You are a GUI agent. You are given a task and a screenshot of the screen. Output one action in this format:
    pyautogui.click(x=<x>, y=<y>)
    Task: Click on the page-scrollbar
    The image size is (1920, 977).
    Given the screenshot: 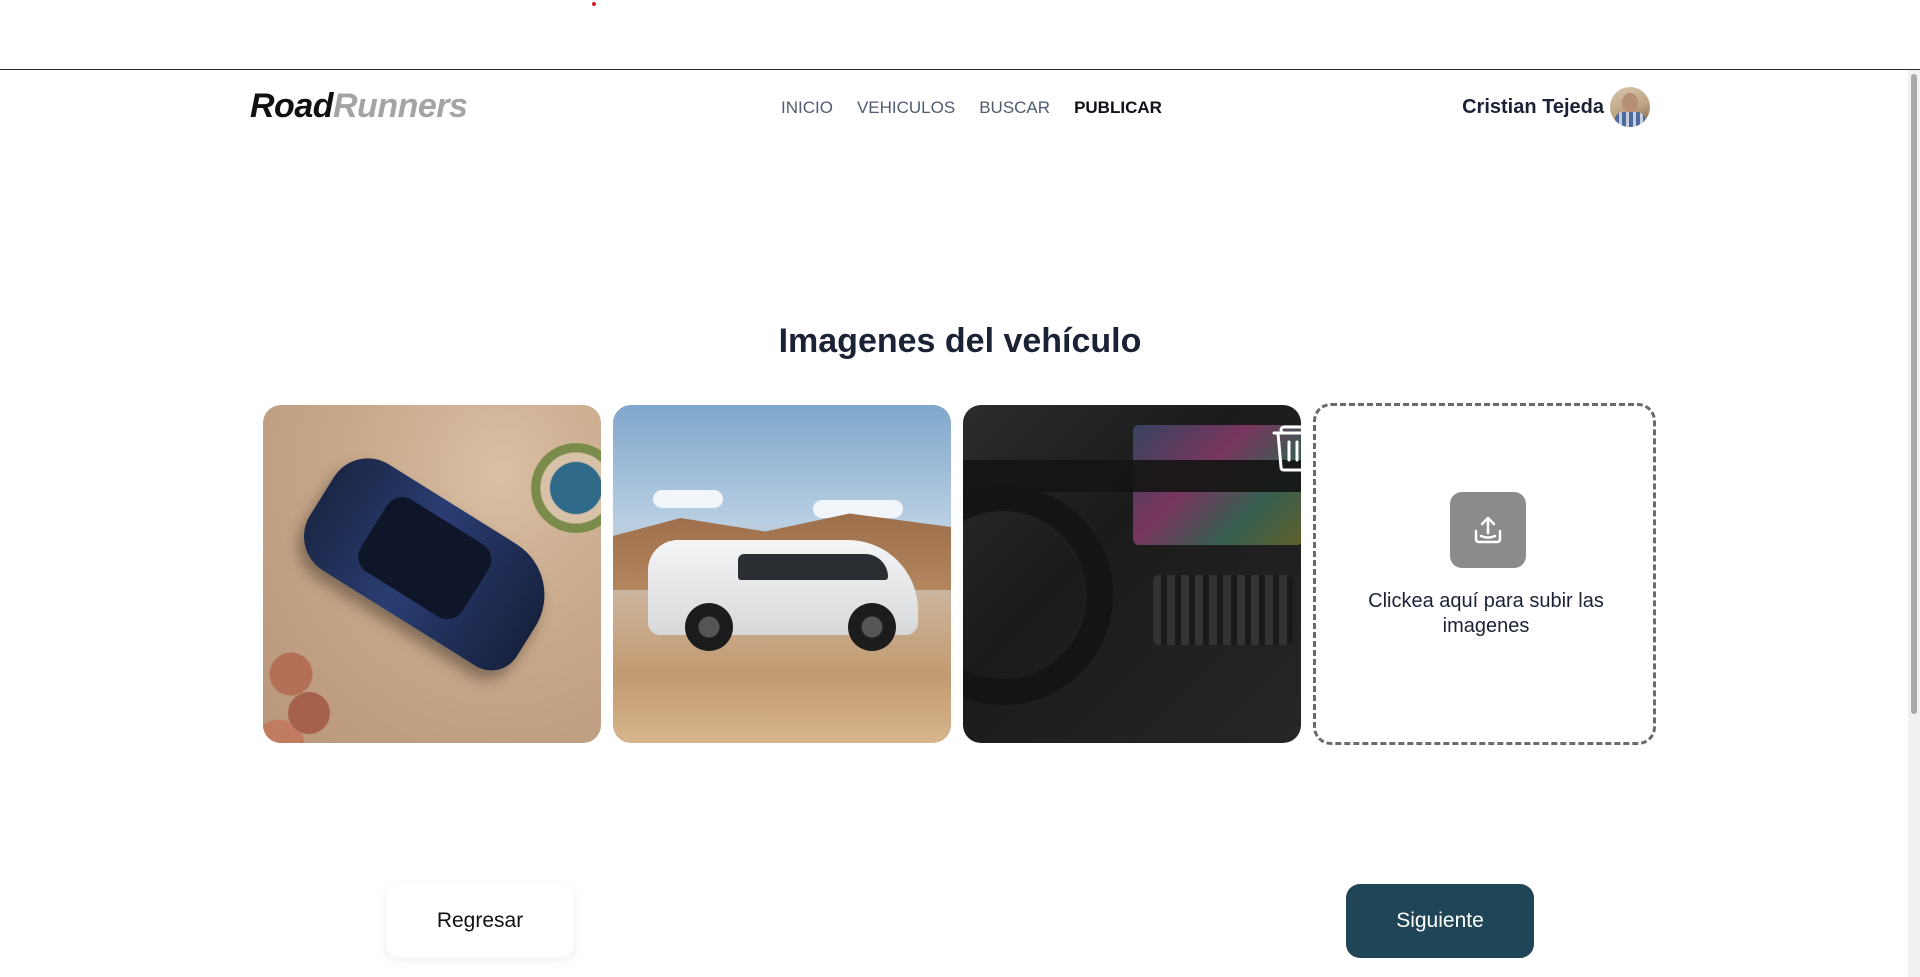 What is the action you would take?
    pyautogui.click(x=1914, y=523)
    